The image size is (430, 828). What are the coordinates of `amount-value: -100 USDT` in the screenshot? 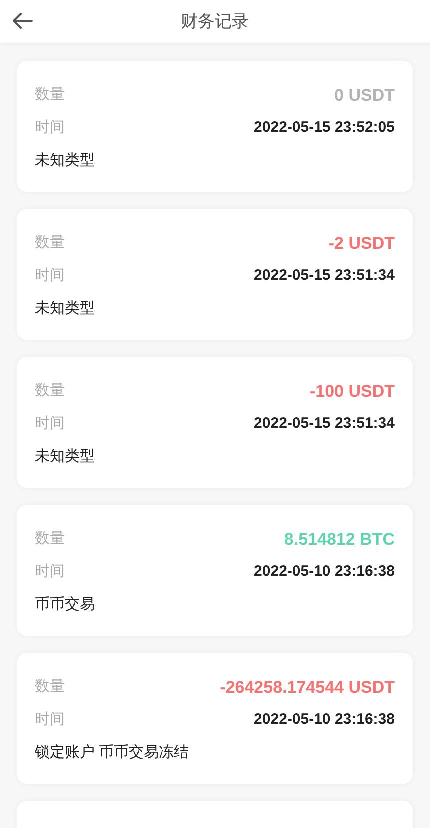 It's located at (352, 391).